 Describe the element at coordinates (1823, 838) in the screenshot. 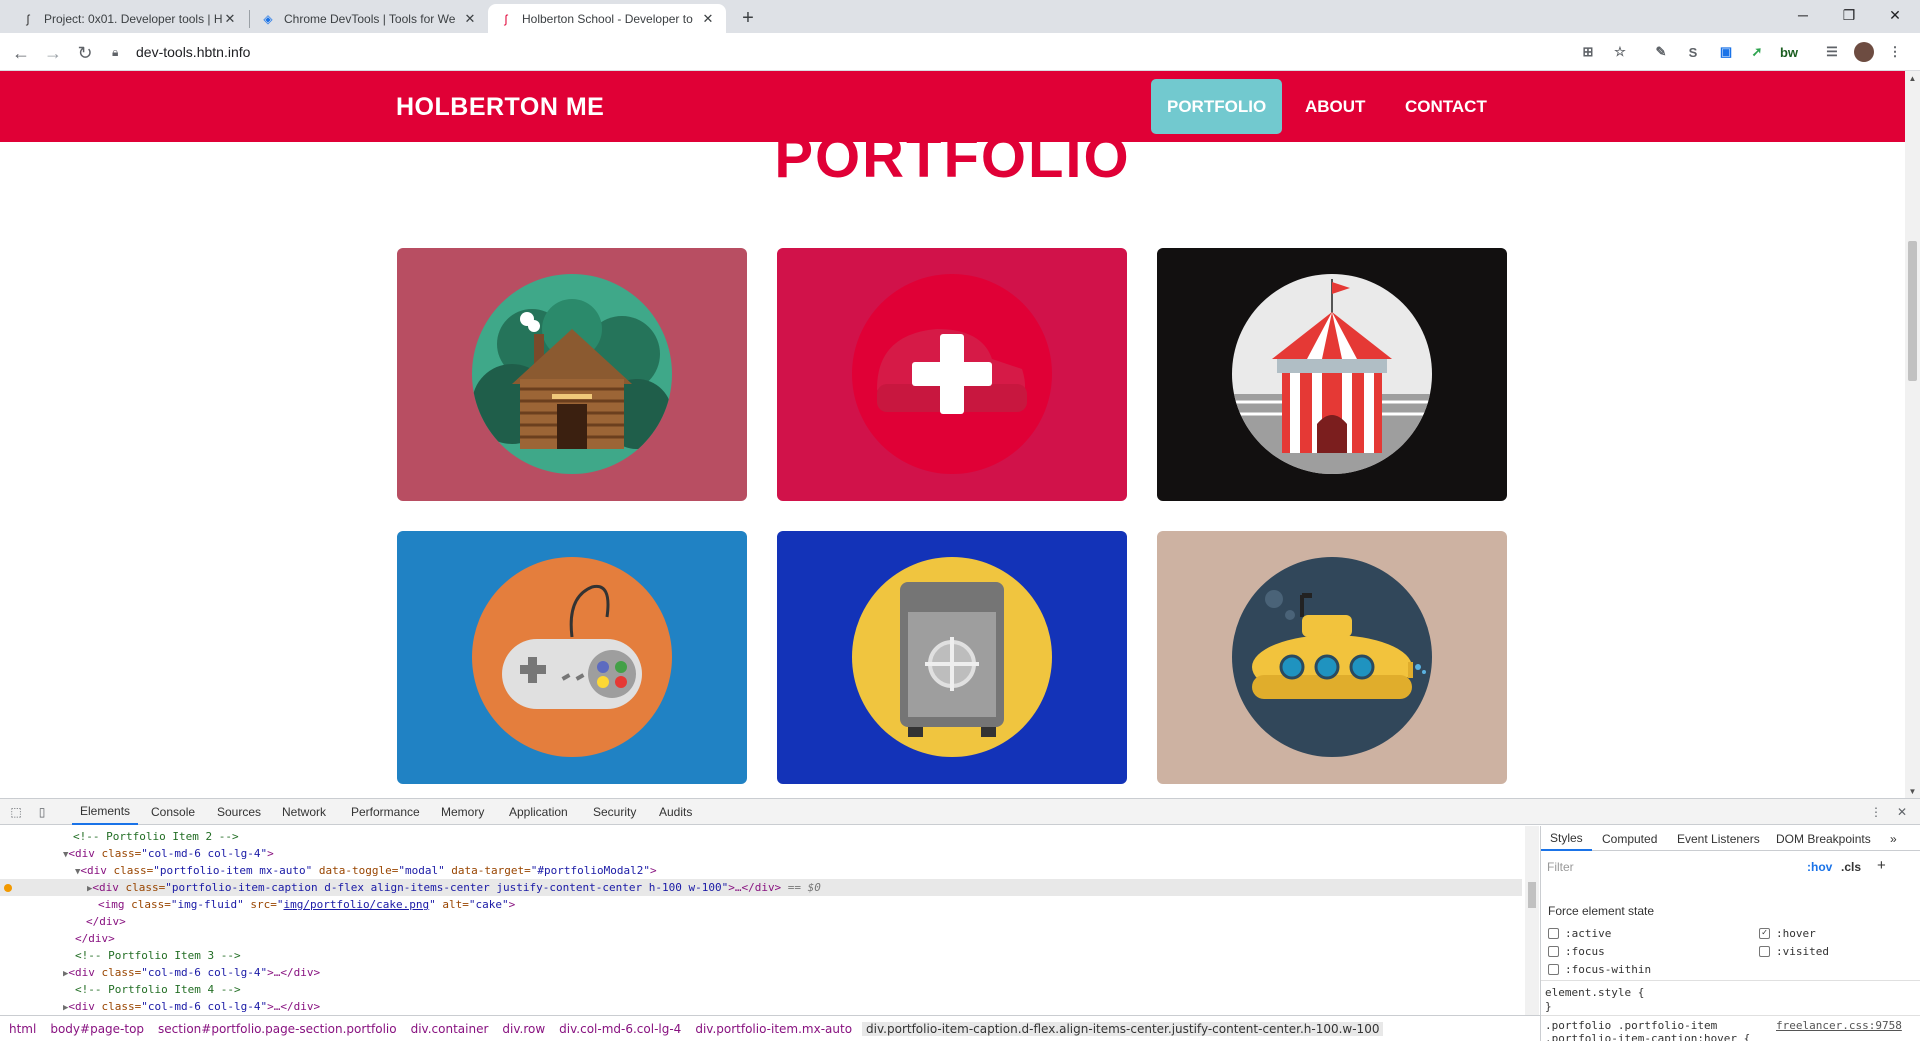

I see `tab-dom-breakpoints: DOM Breakpoints` at that location.